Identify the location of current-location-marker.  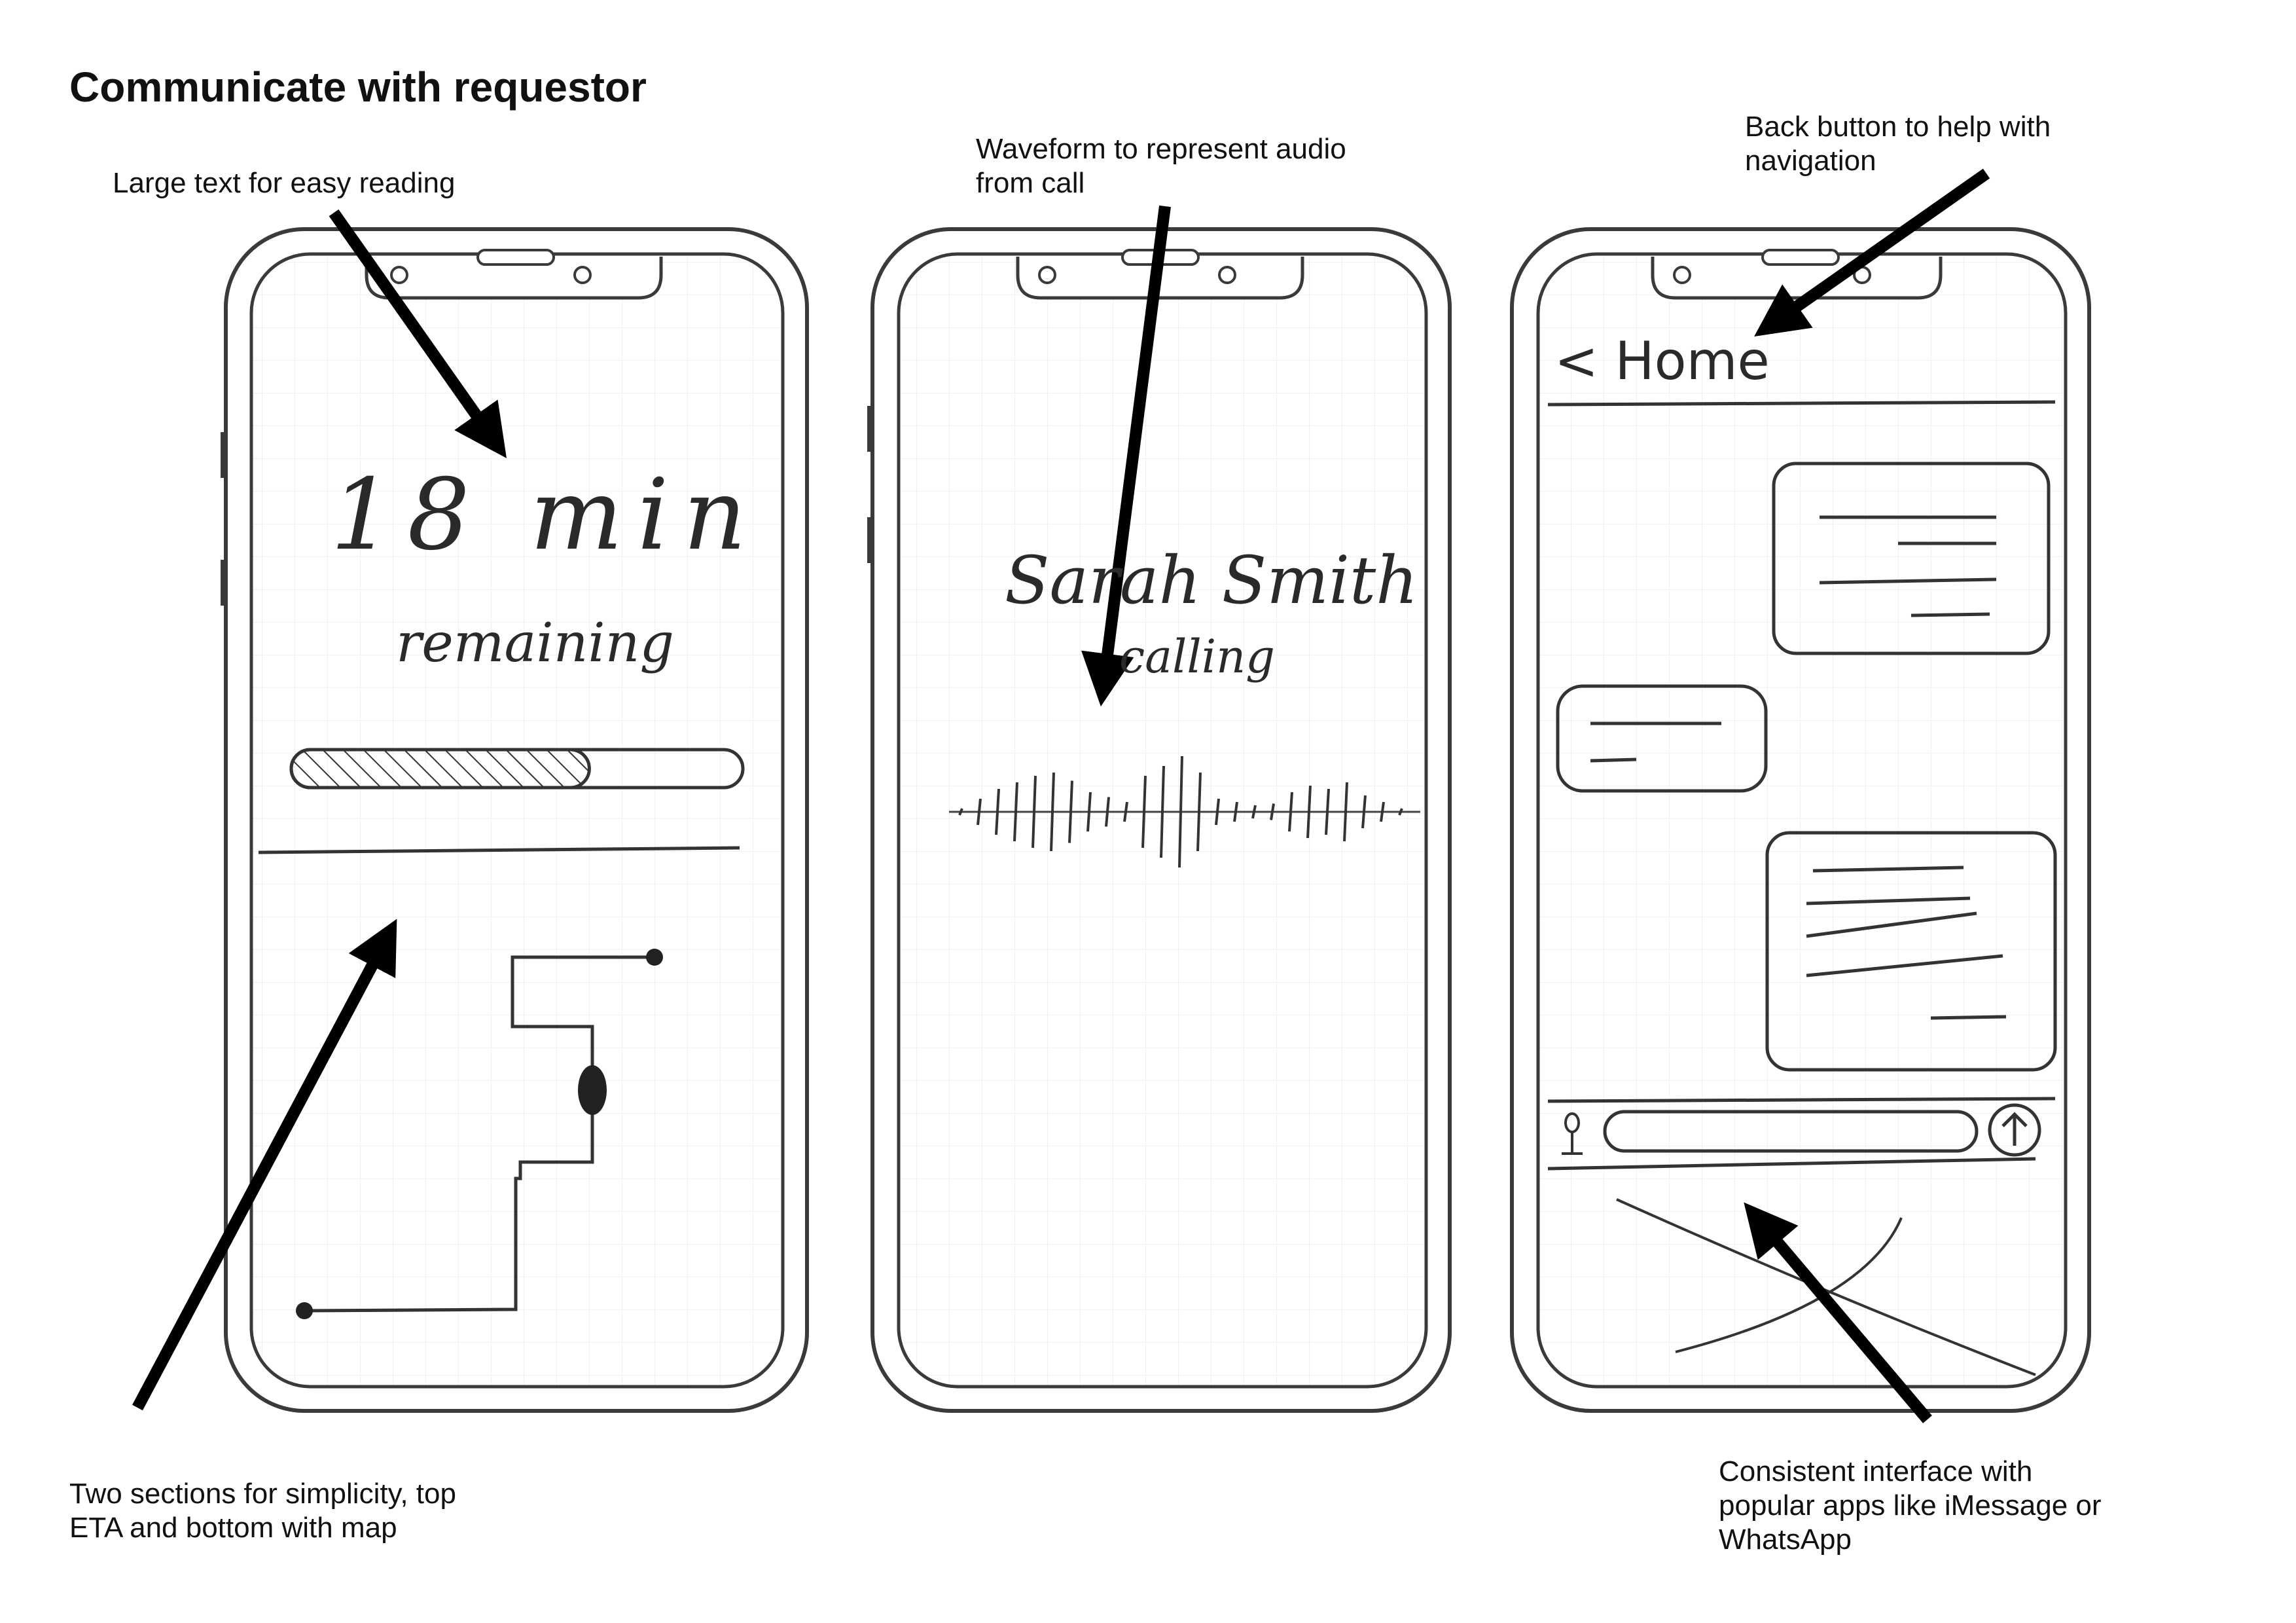
(592, 1090).